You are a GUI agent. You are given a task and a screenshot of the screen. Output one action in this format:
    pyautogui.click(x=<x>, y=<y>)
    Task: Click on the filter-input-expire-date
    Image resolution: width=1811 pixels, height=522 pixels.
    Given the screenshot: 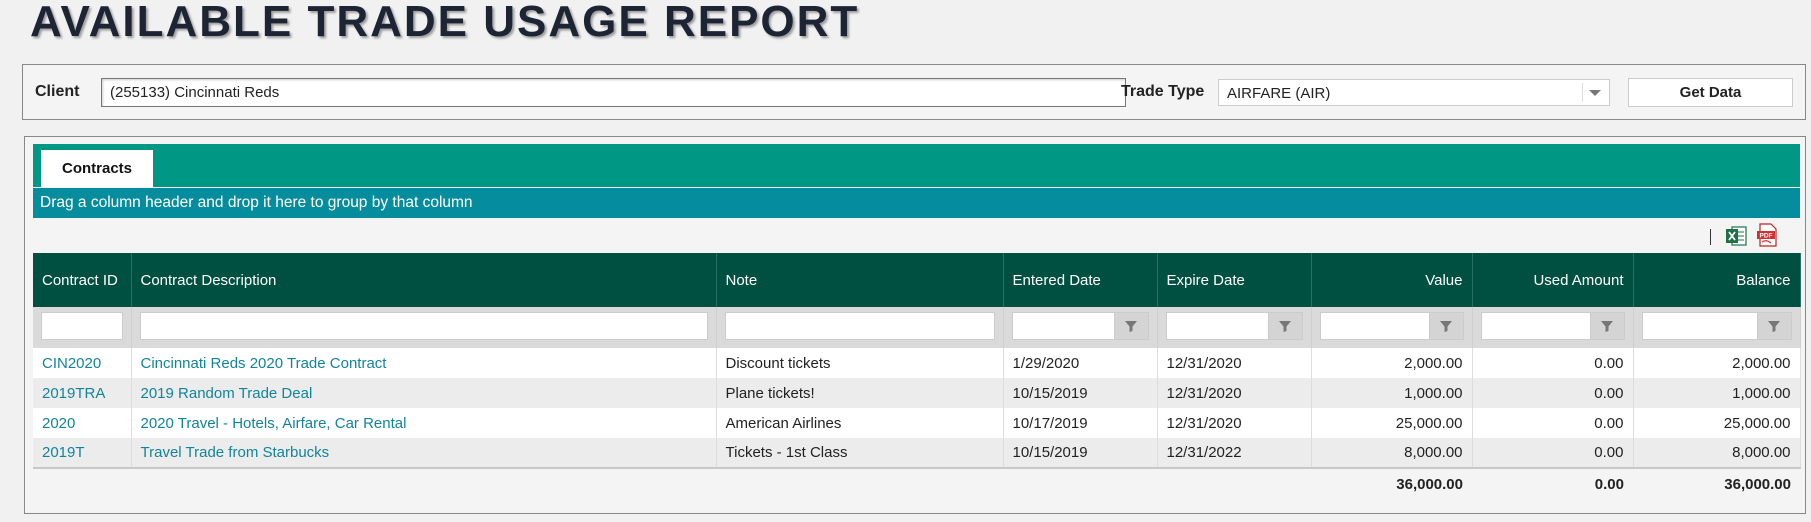 What is the action you would take?
    pyautogui.click(x=1217, y=326)
    